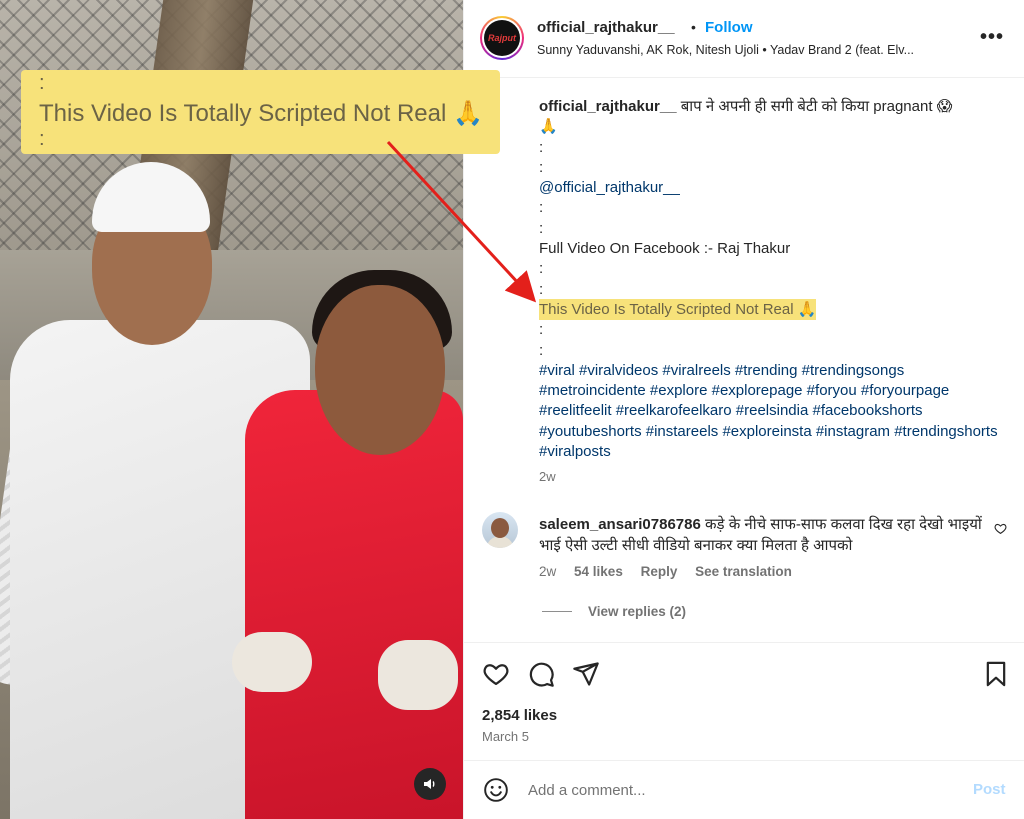 Image resolution: width=1024 pixels, height=819 pixels. I want to click on author-avatar-logo: Rajput, so click(502, 38).